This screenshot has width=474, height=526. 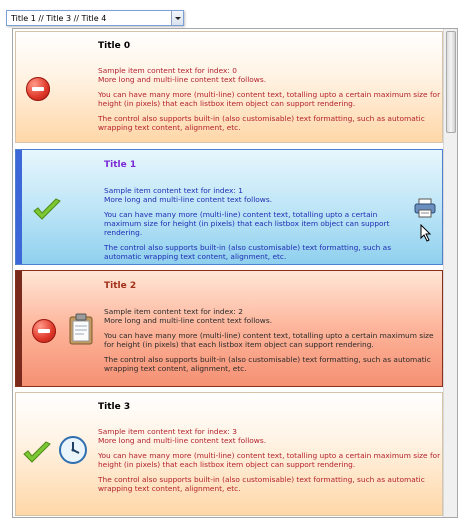 What do you see at coordinates (114, 46) in the screenshot?
I see `item-title: Title 0` at bounding box center [114, 46].